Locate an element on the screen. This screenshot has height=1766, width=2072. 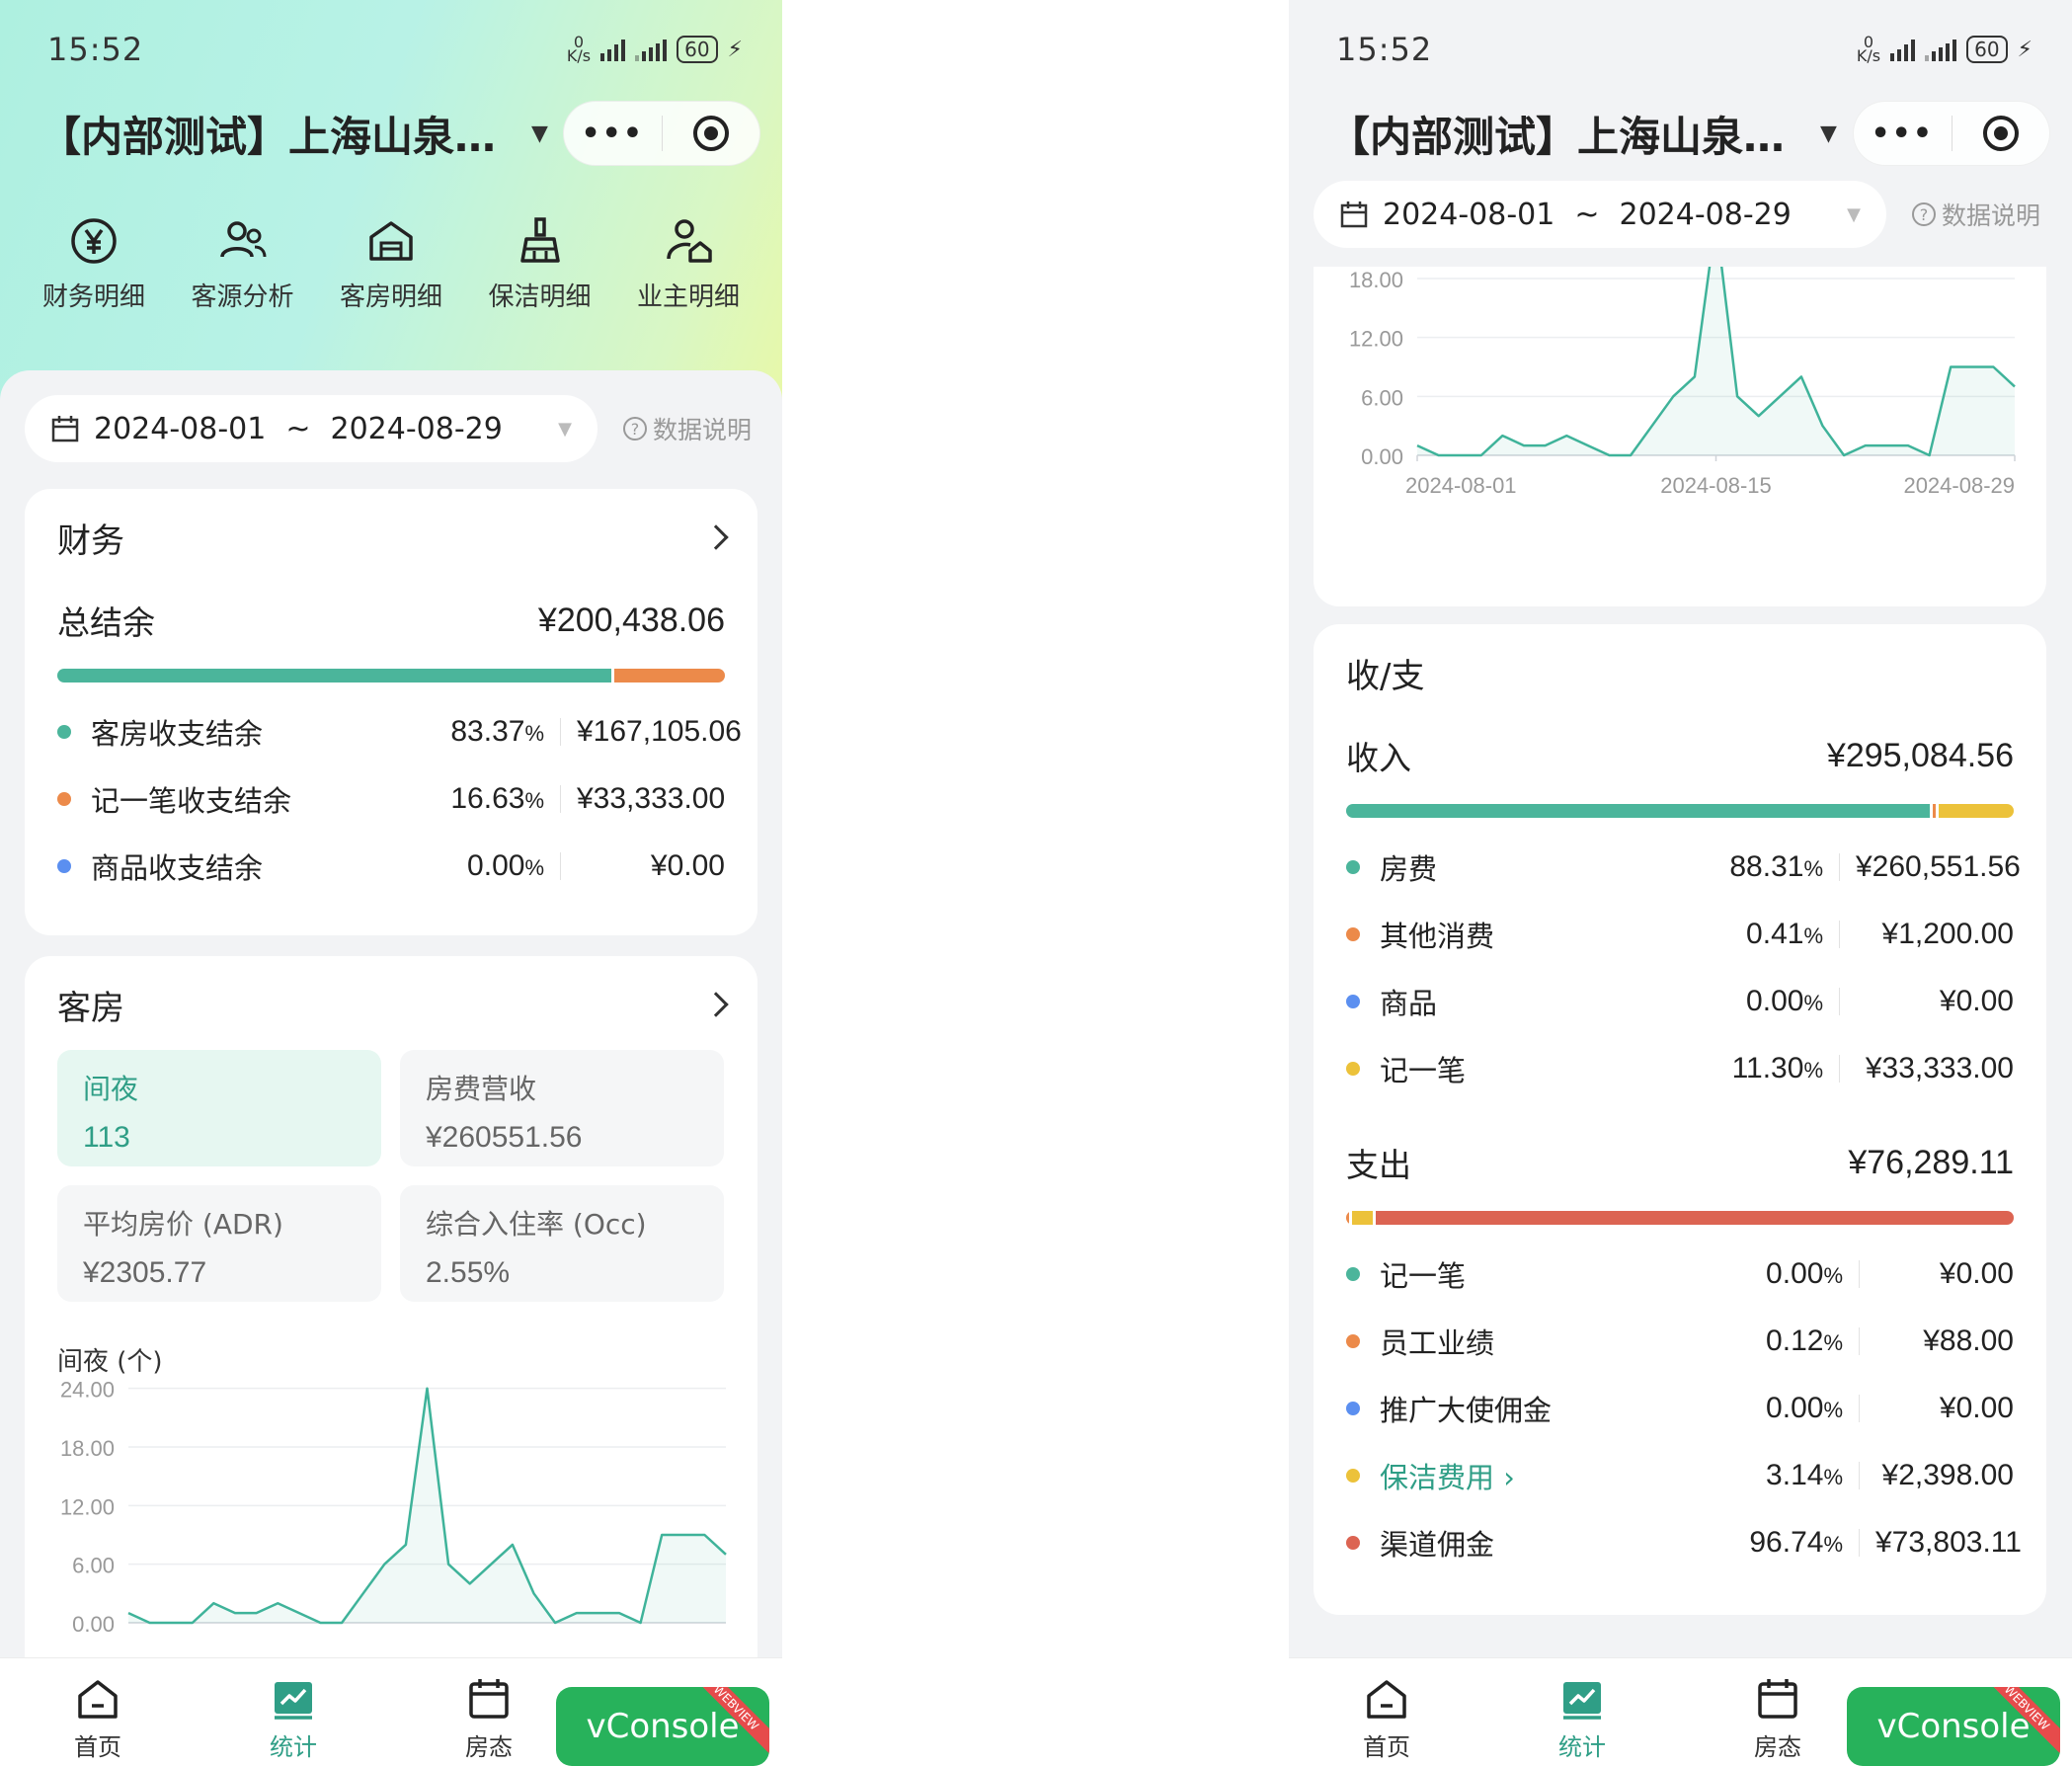
broom-icon is located at coordinates (539, 240).